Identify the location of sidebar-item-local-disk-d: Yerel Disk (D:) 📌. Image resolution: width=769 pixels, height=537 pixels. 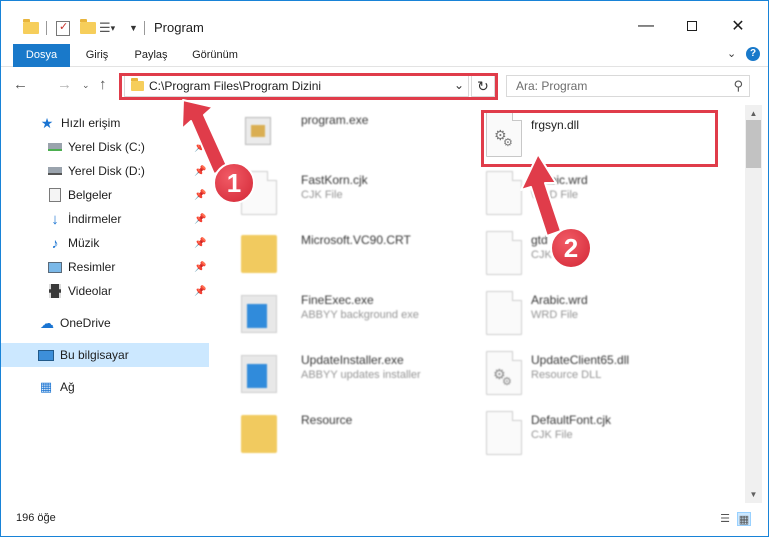
(105, 171).